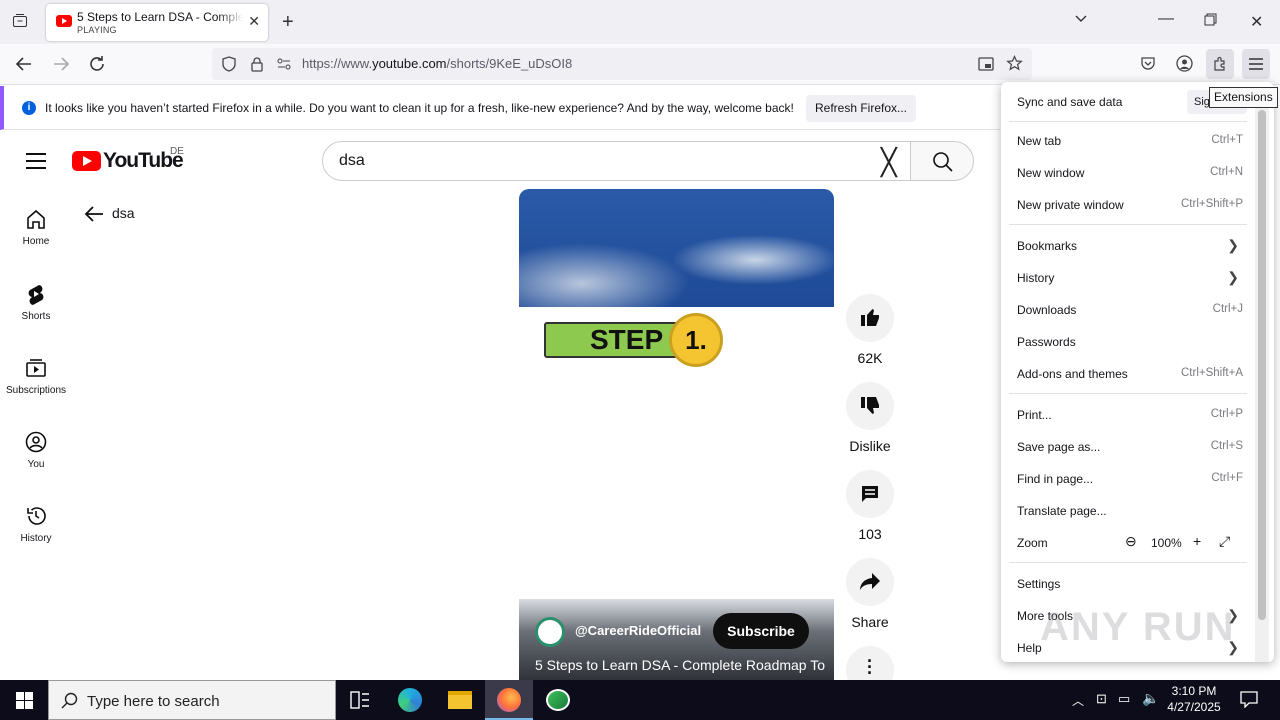 The image size is (1280, 720). What do you see at coordinates (1130, 342) in the screenshot?
I see `menu-item-passwords: Passwords` at bounding box center [1130, 342].